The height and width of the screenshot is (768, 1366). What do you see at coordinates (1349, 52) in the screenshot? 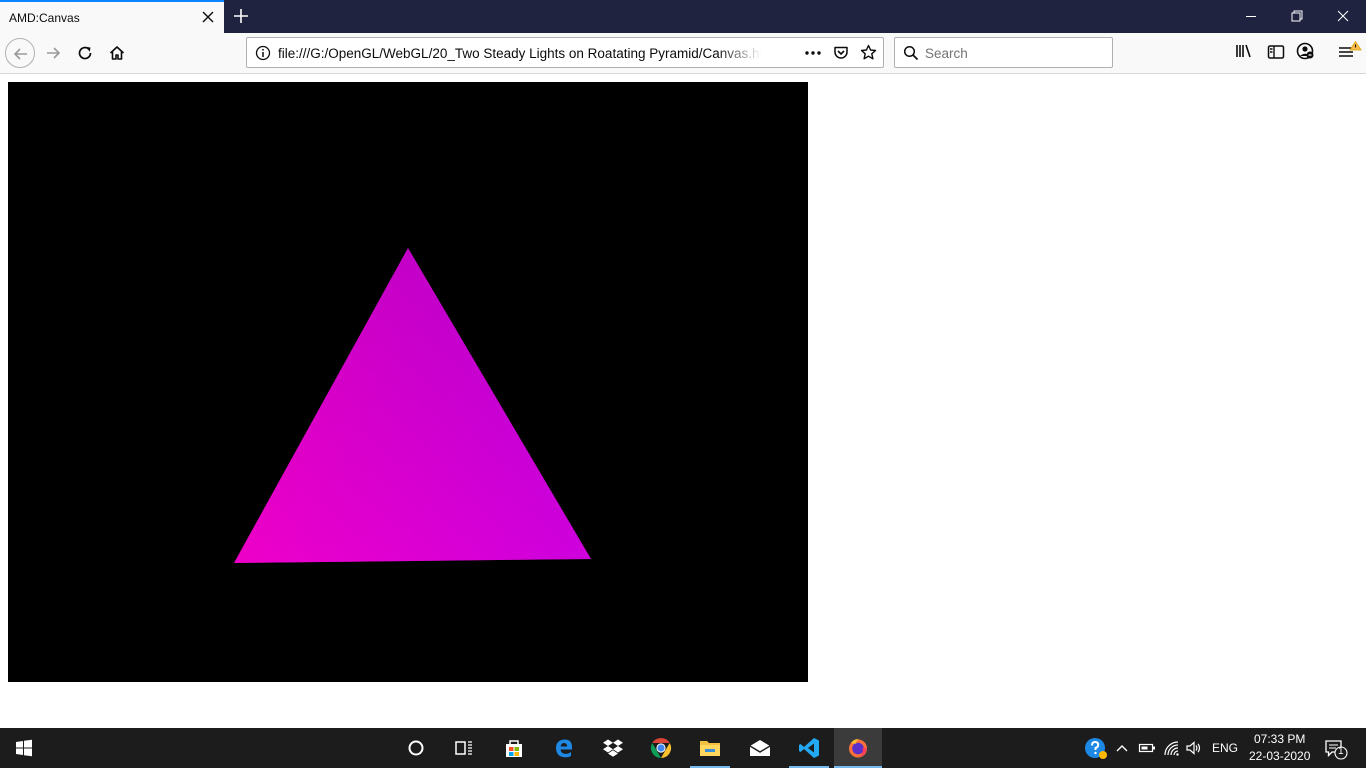
I see `menu-icon` at bounding box center [1349, 52].